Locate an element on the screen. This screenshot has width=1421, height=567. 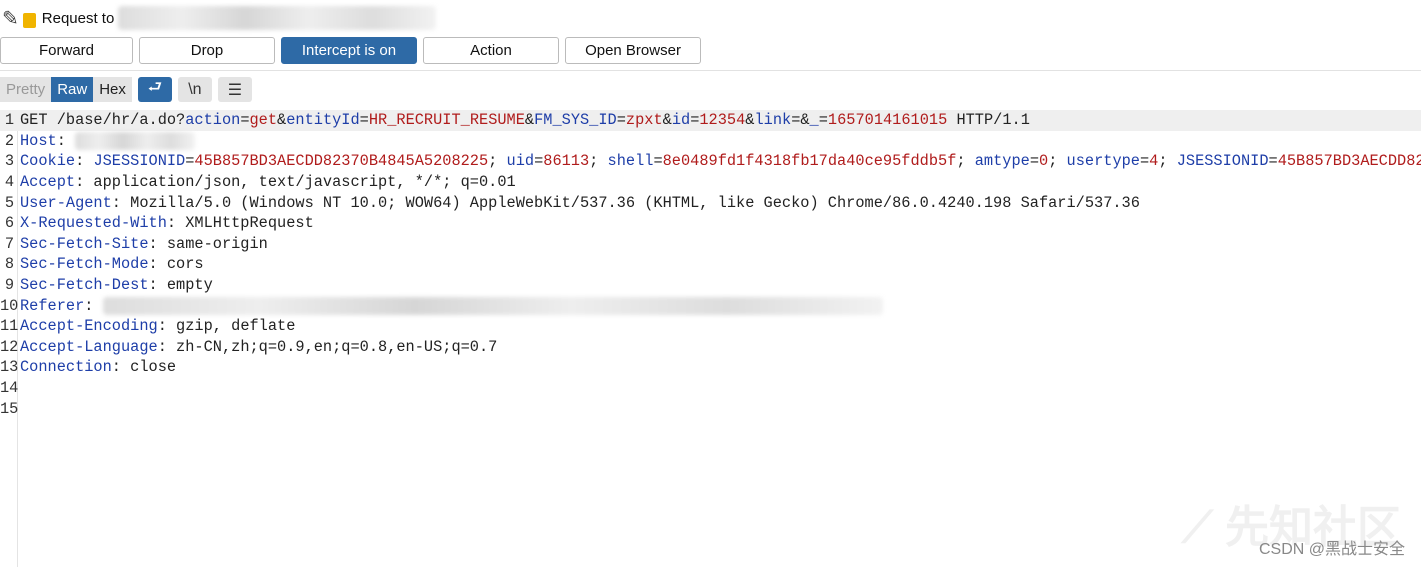
line-number: 5 is located at coordinates (9, 202).